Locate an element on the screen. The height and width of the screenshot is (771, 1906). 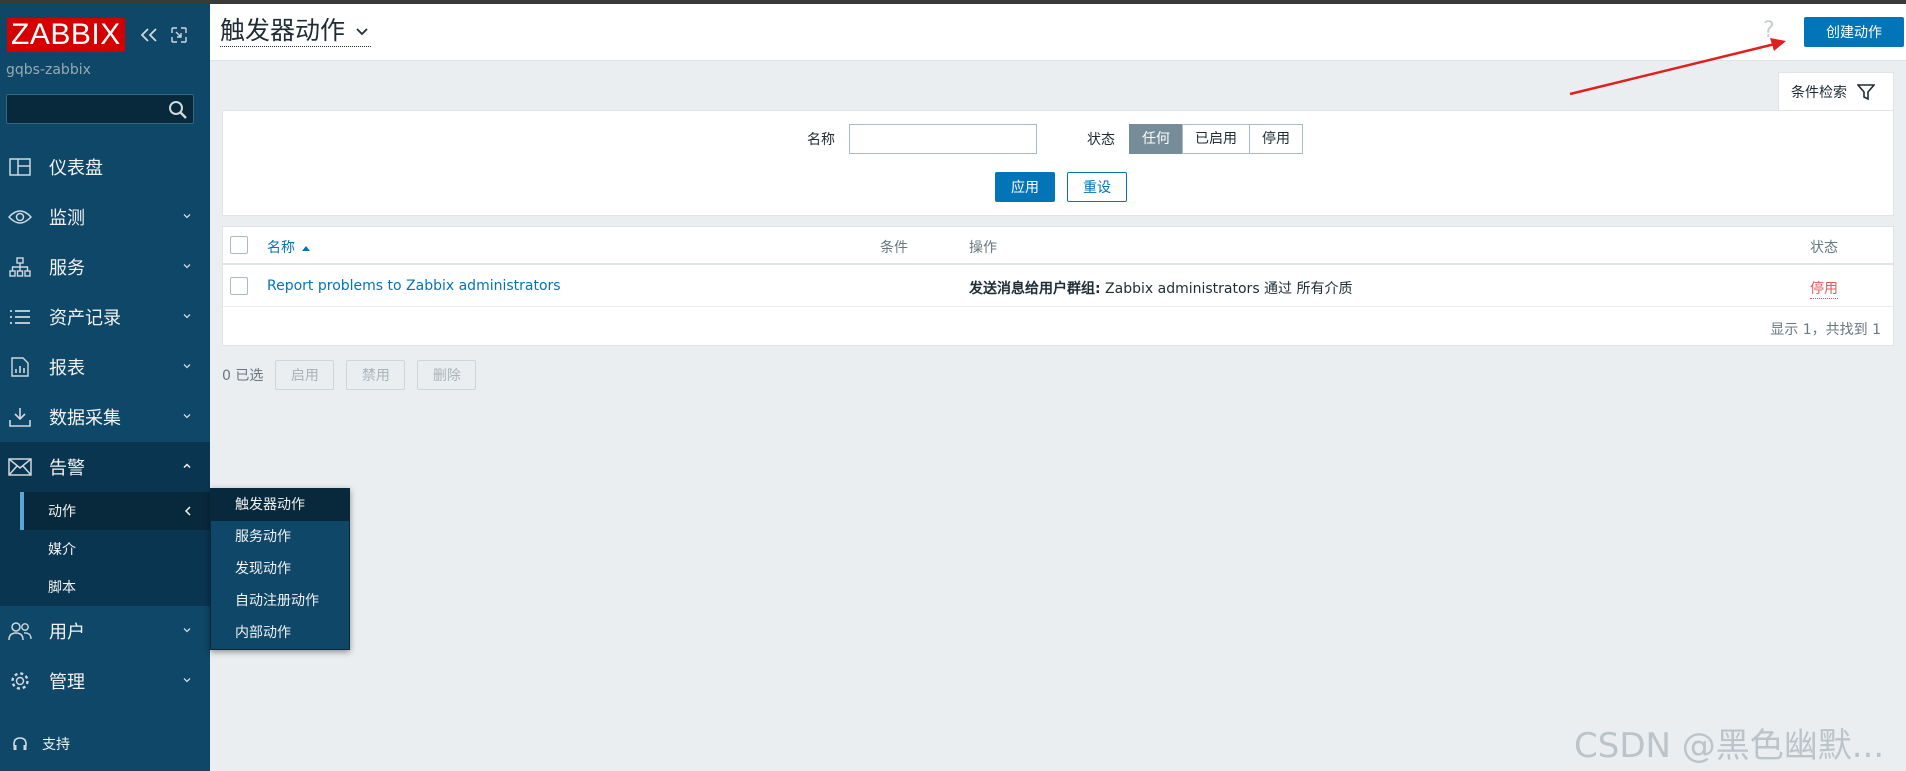
eye-icon is located at coordinates (20, 217).